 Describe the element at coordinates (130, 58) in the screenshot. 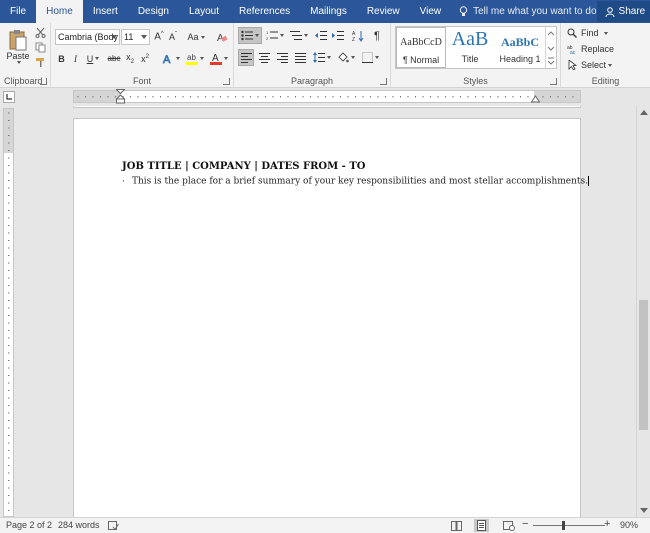

I see `subscript-button: x2` at that location.